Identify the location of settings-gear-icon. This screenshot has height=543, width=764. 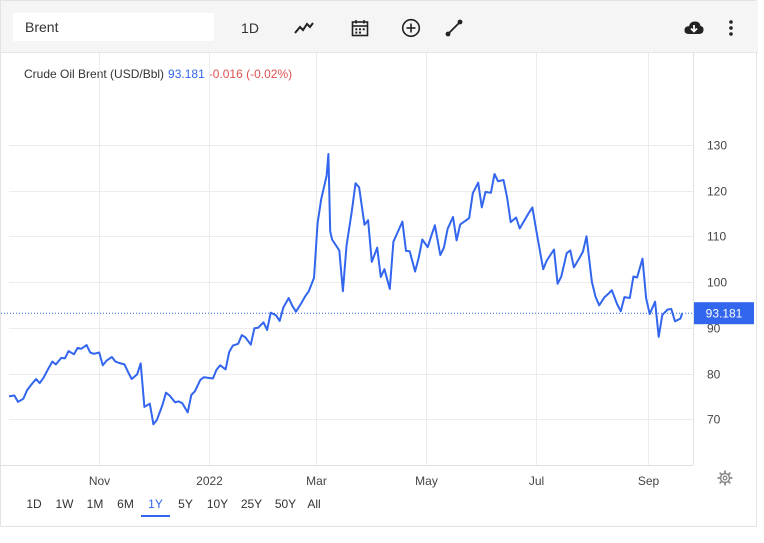
(726, 479).